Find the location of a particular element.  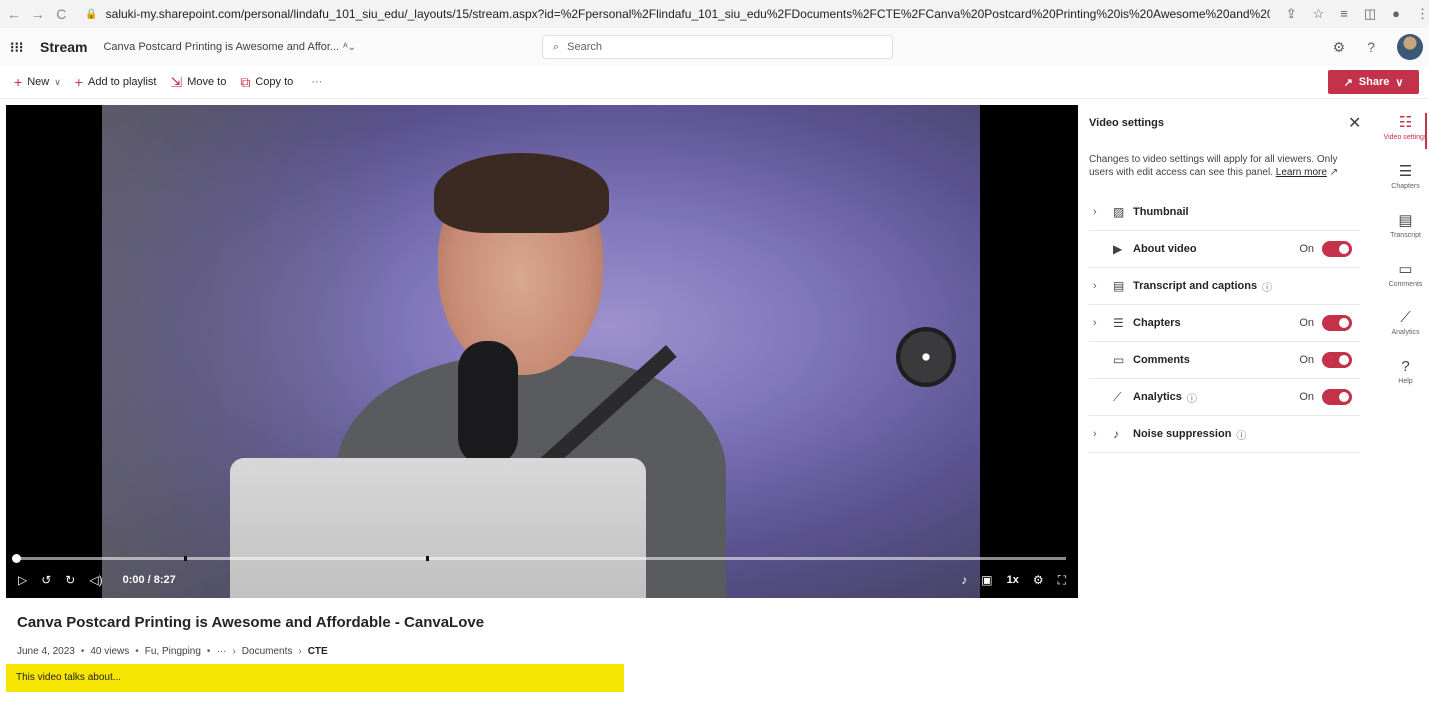

forward-10-icon: ↻ is located at coordinates (70, 580).